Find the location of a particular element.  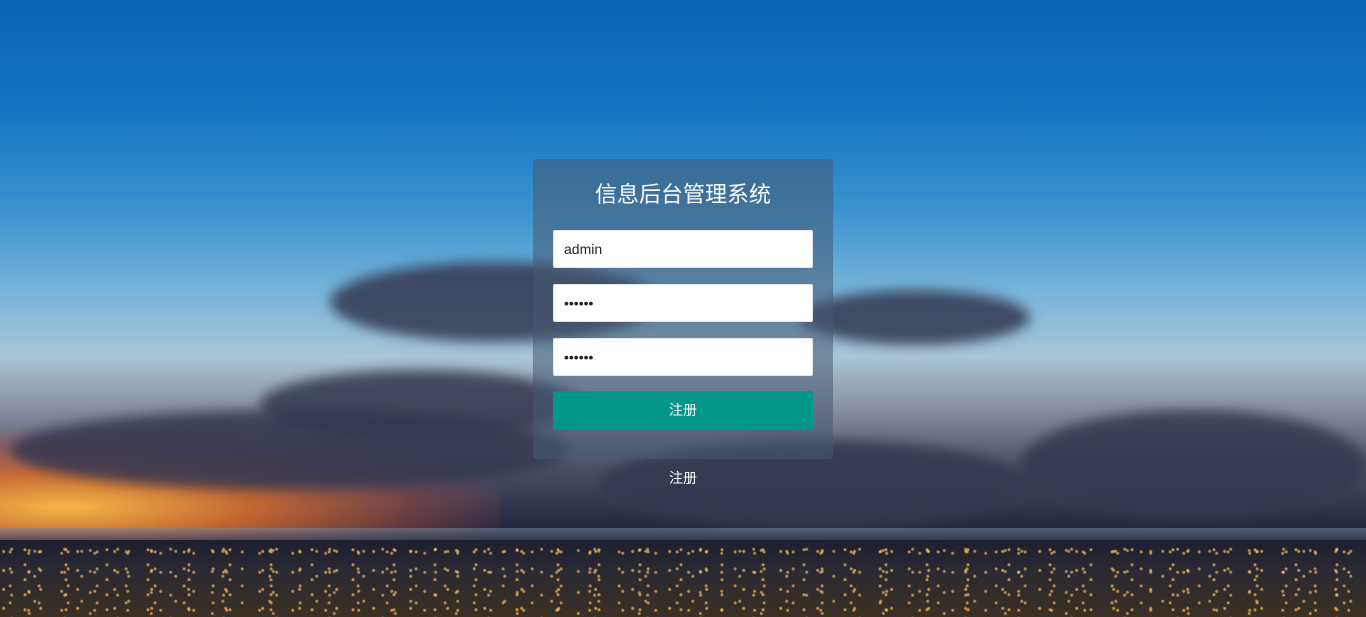

register-link: 注册 is located at coordinates (683, 478).